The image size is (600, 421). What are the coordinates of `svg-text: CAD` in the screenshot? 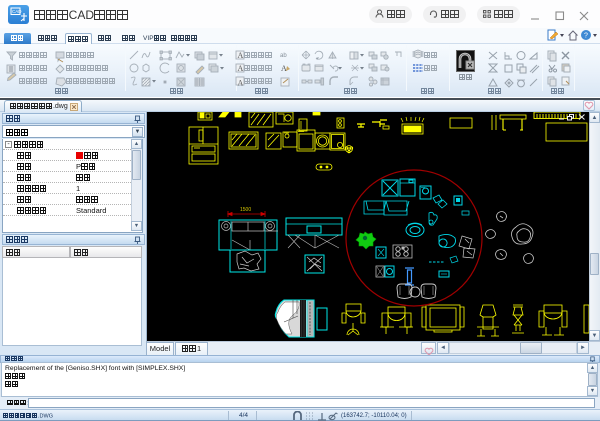 It's located at (17, 11).